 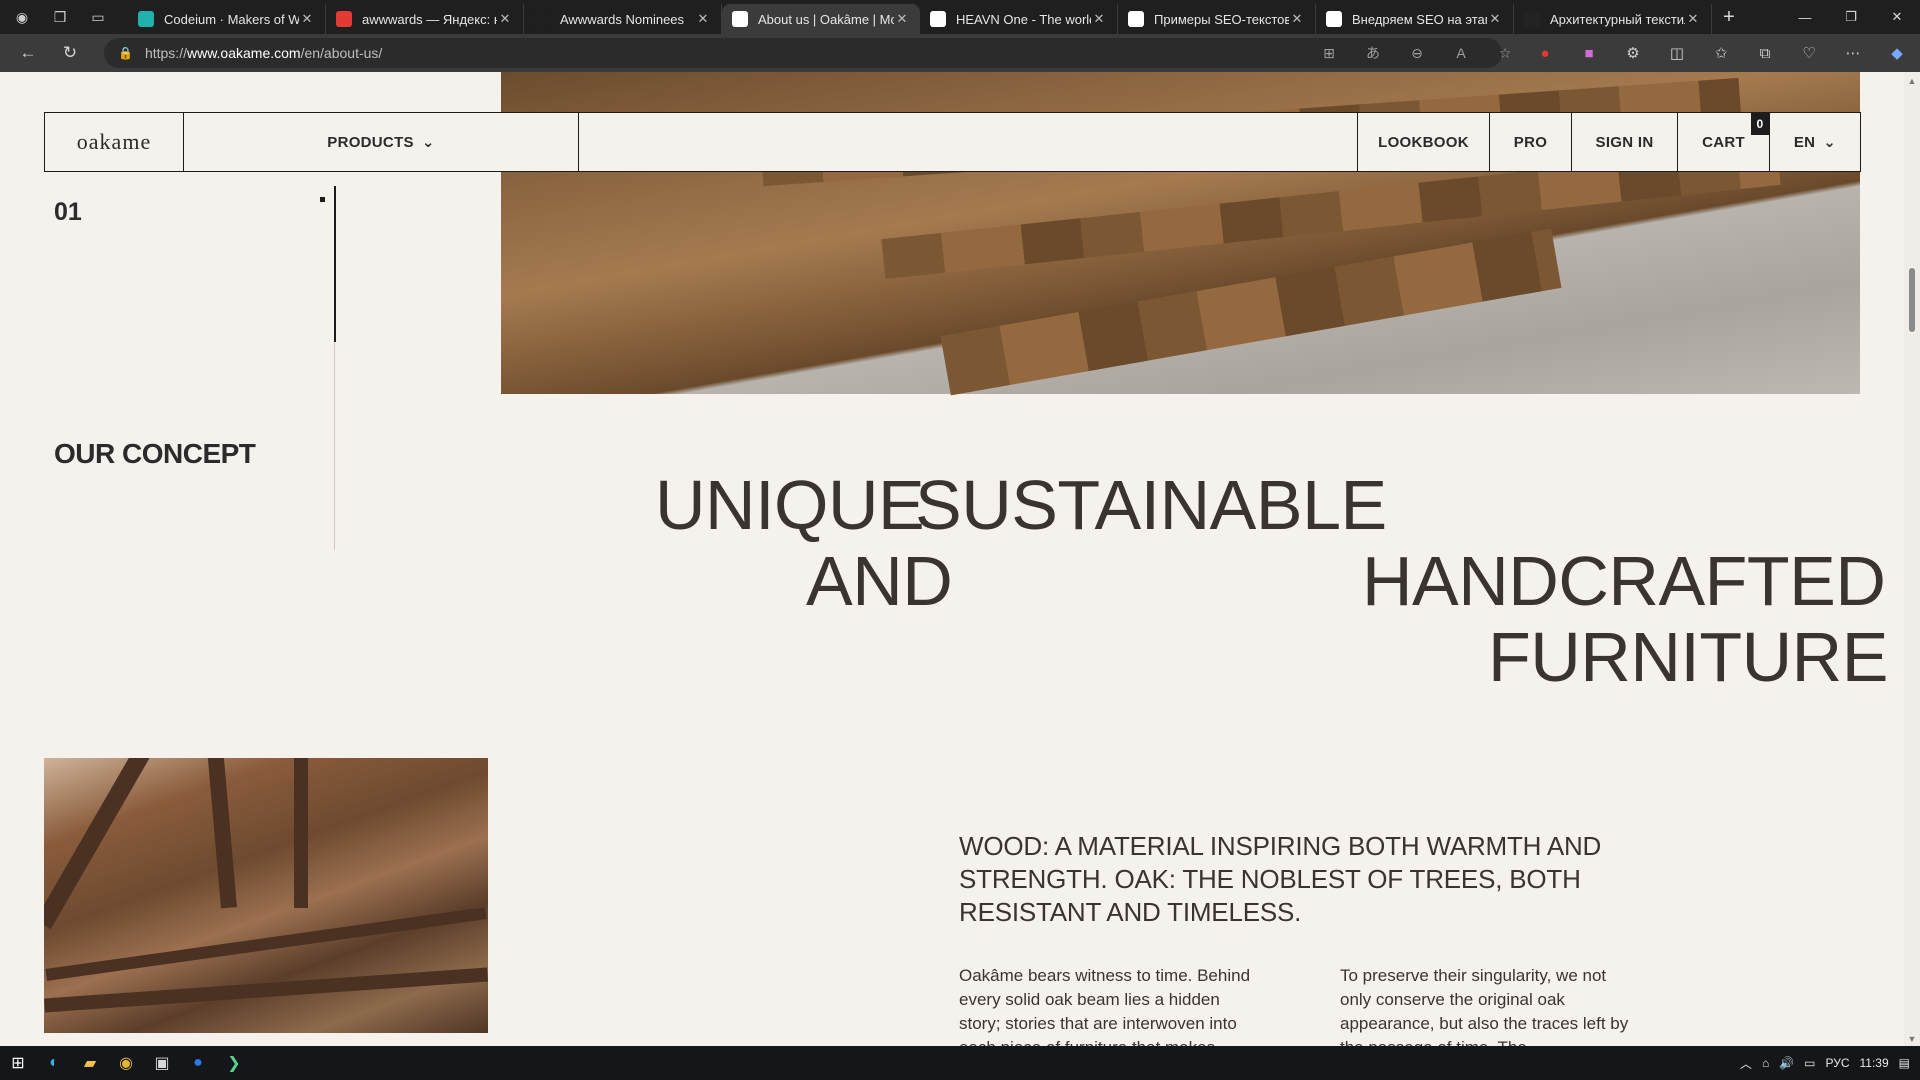 What do you see at coordinates (28, 53) in the screenshot?
I see `back-icon: ←` at bounding box center [28, 53].